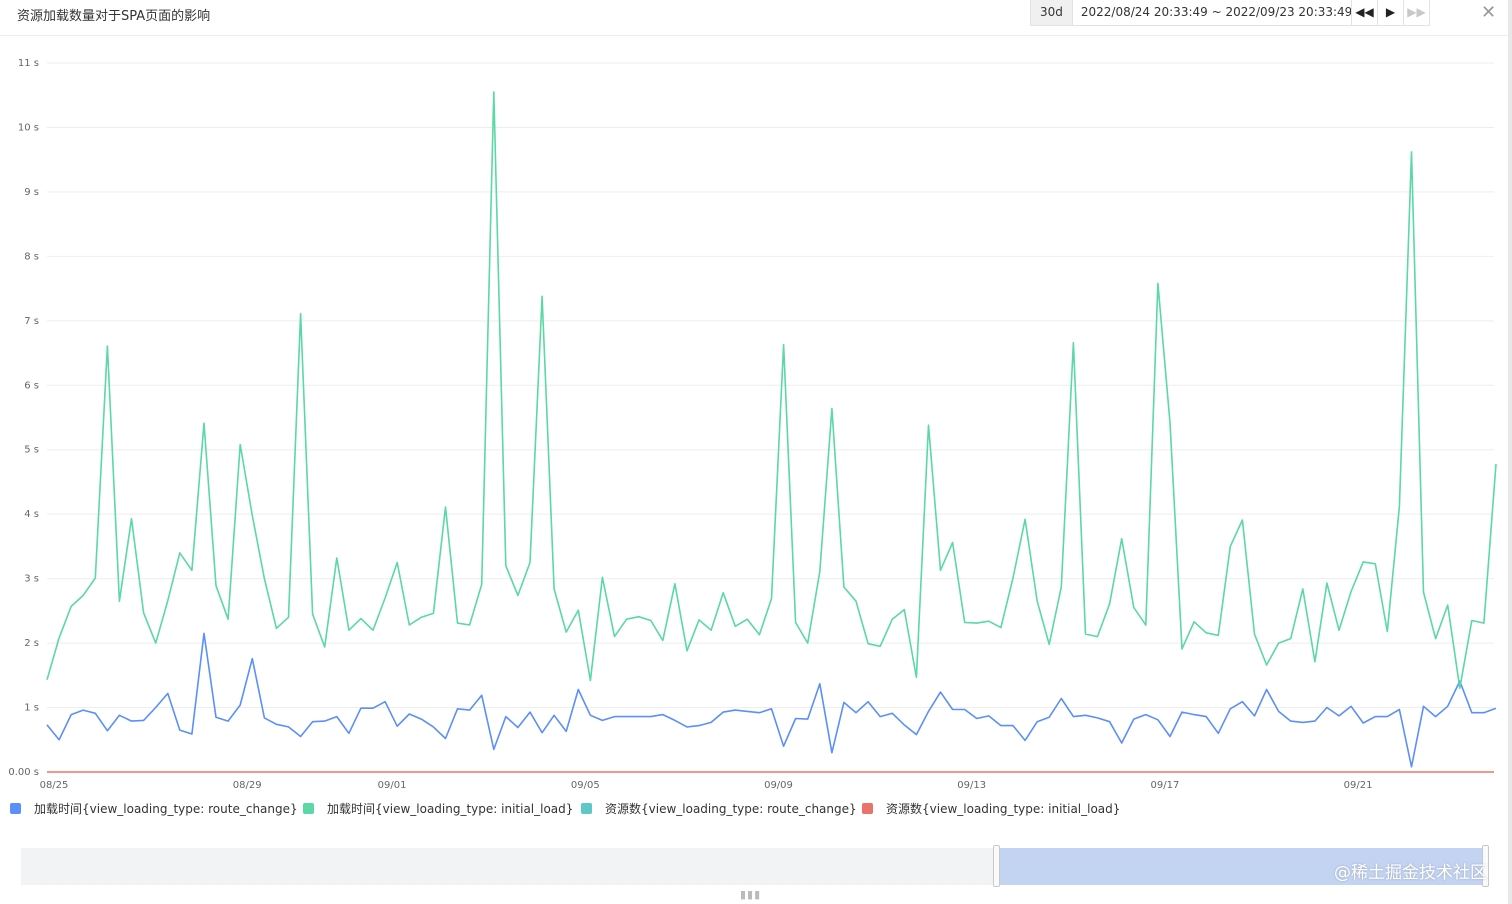 This screenshot has height=904, width=1512. What do you see at coordinates (54, 785) in the screenshot?
I see `x-tick-label: 08/25` at bounding box center [54, 785].